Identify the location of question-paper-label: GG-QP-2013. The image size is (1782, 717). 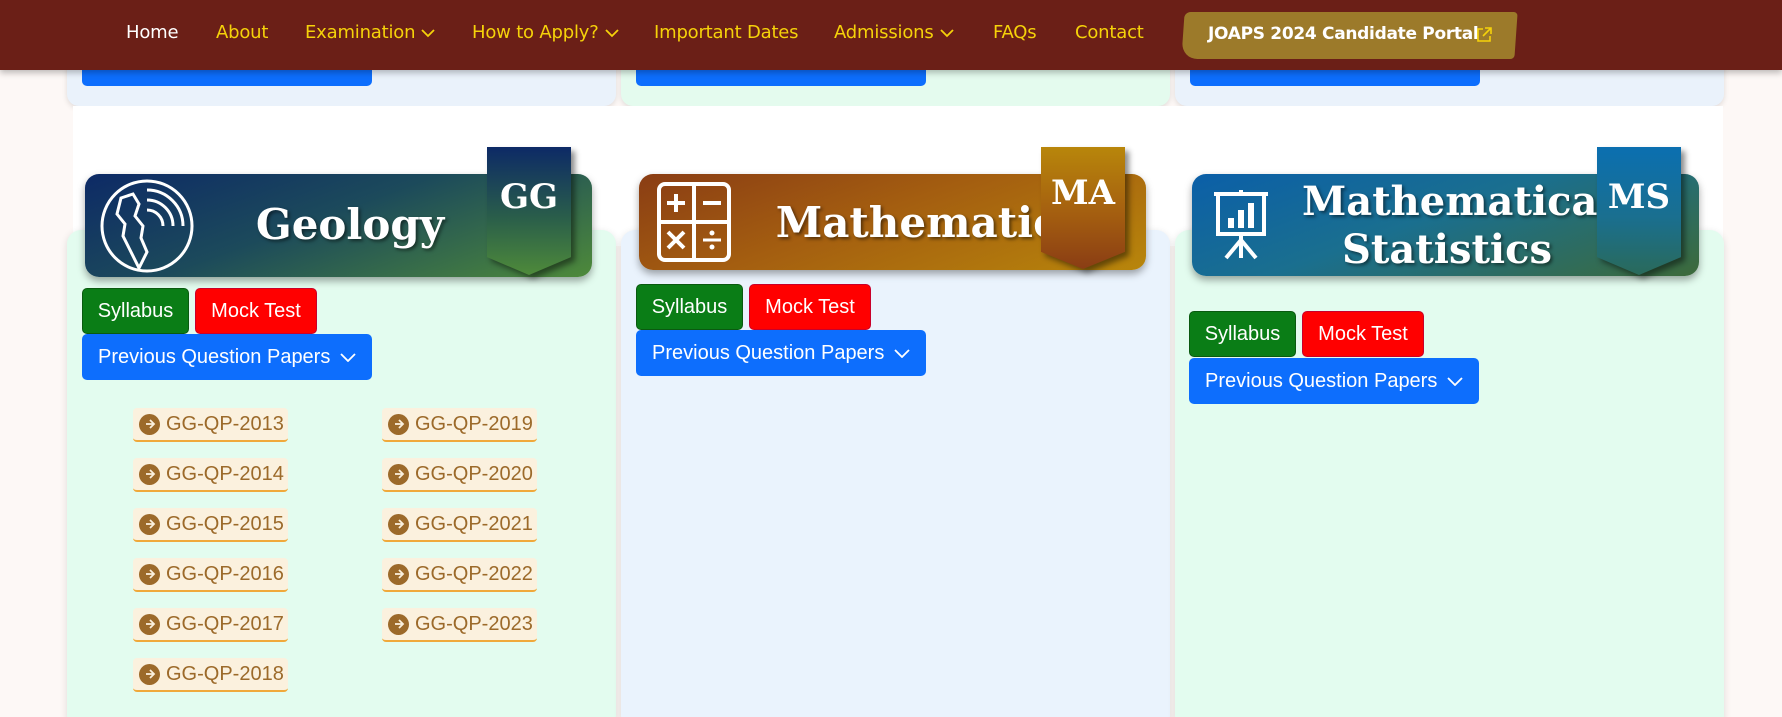
(225, 423).